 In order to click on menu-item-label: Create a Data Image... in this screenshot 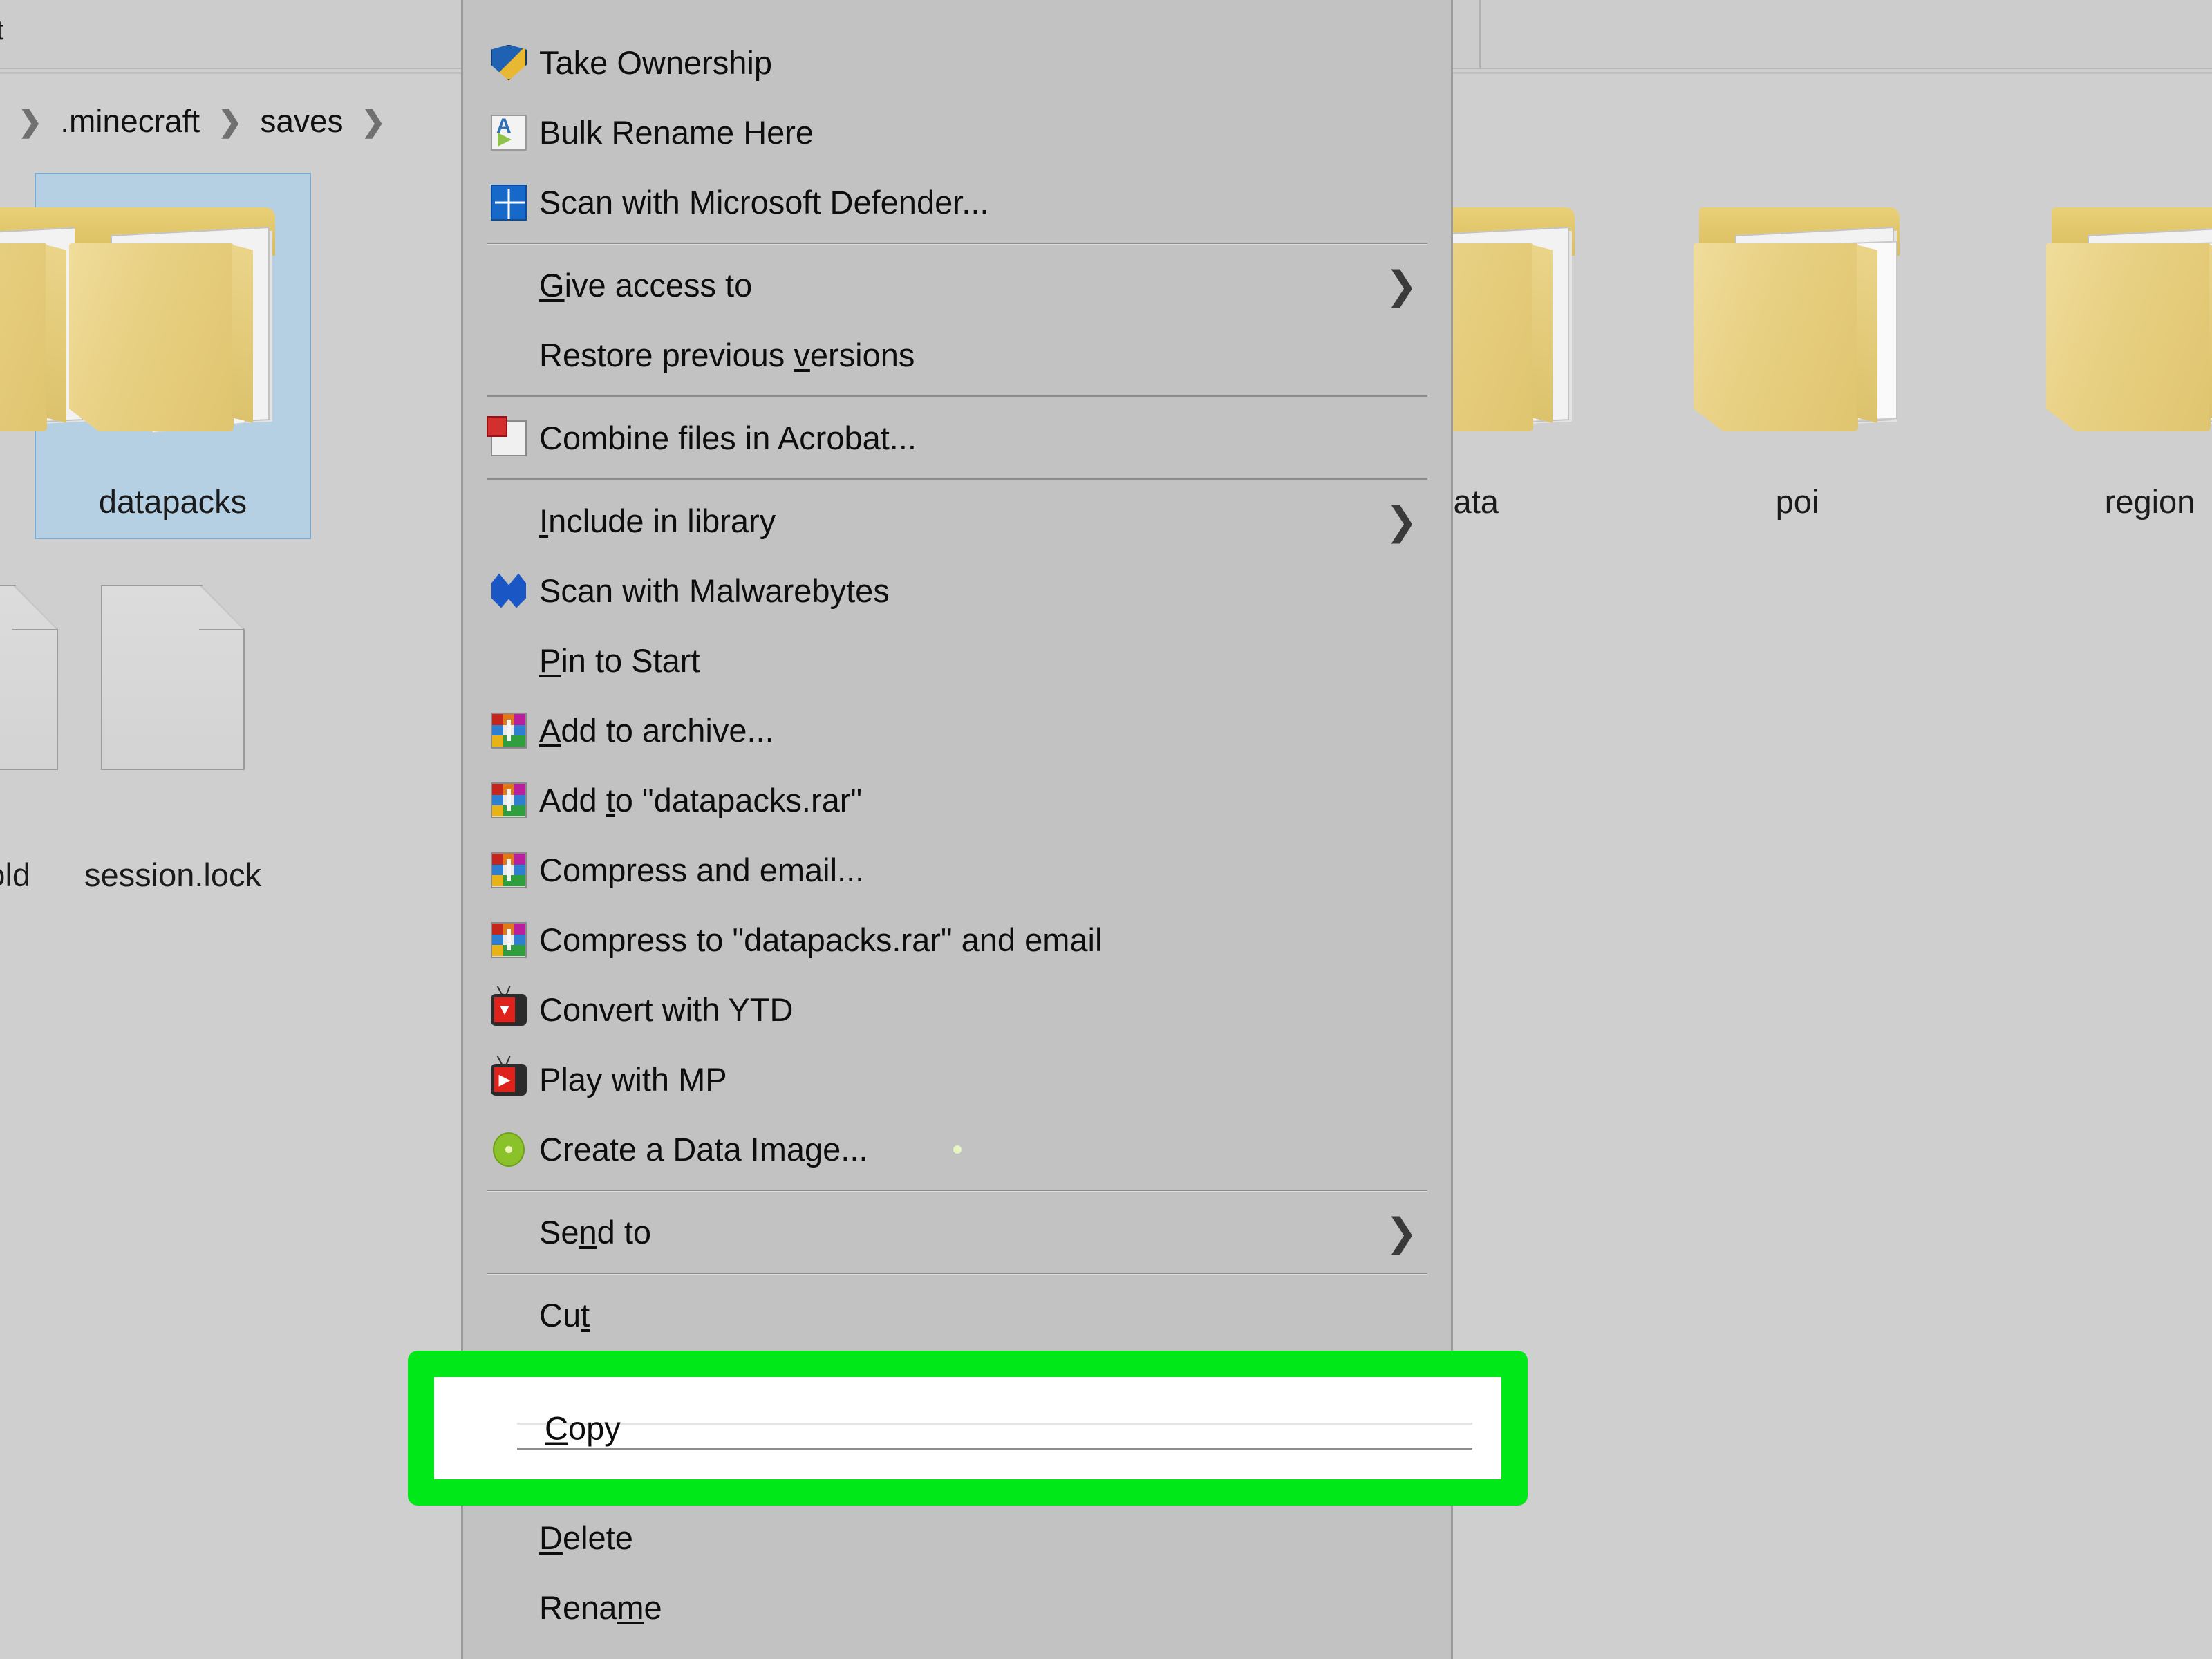, I will do `click(704, 1149)`.